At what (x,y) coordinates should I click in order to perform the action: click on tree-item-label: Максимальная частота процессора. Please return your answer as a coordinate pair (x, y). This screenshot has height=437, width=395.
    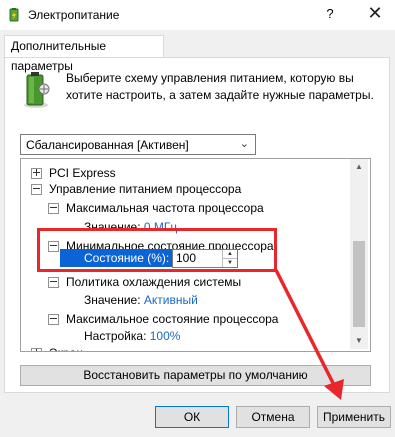
    Looking at the image, I should click on (165, 208).